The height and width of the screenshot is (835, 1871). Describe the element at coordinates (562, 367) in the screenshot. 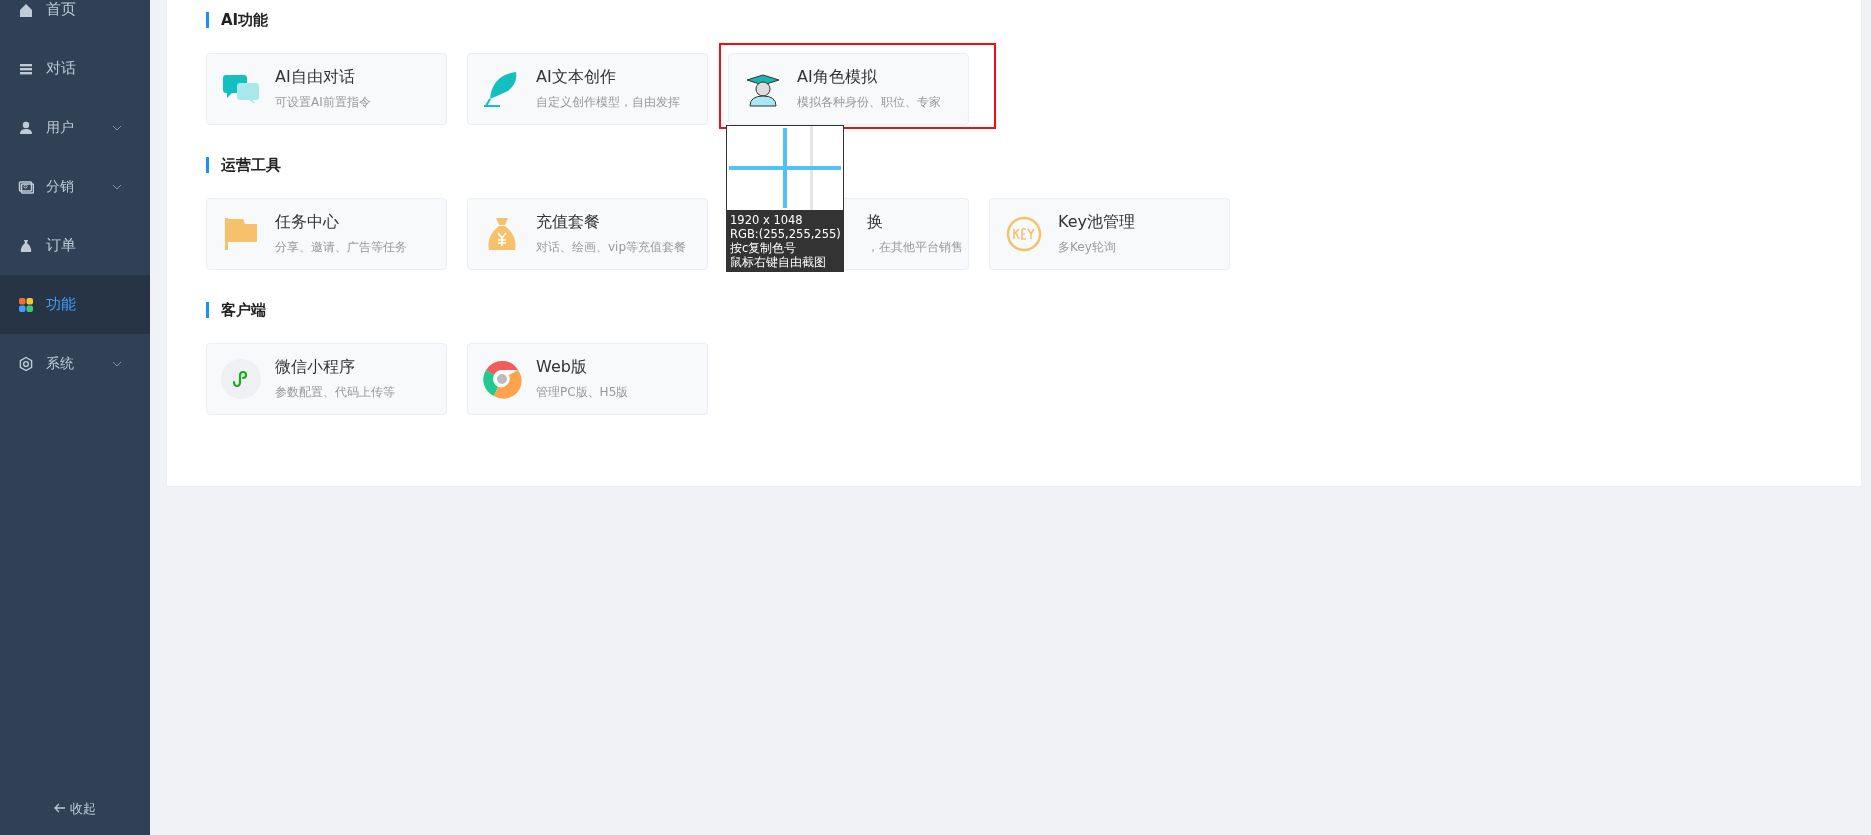

I see `card-title: Web版` at that location.